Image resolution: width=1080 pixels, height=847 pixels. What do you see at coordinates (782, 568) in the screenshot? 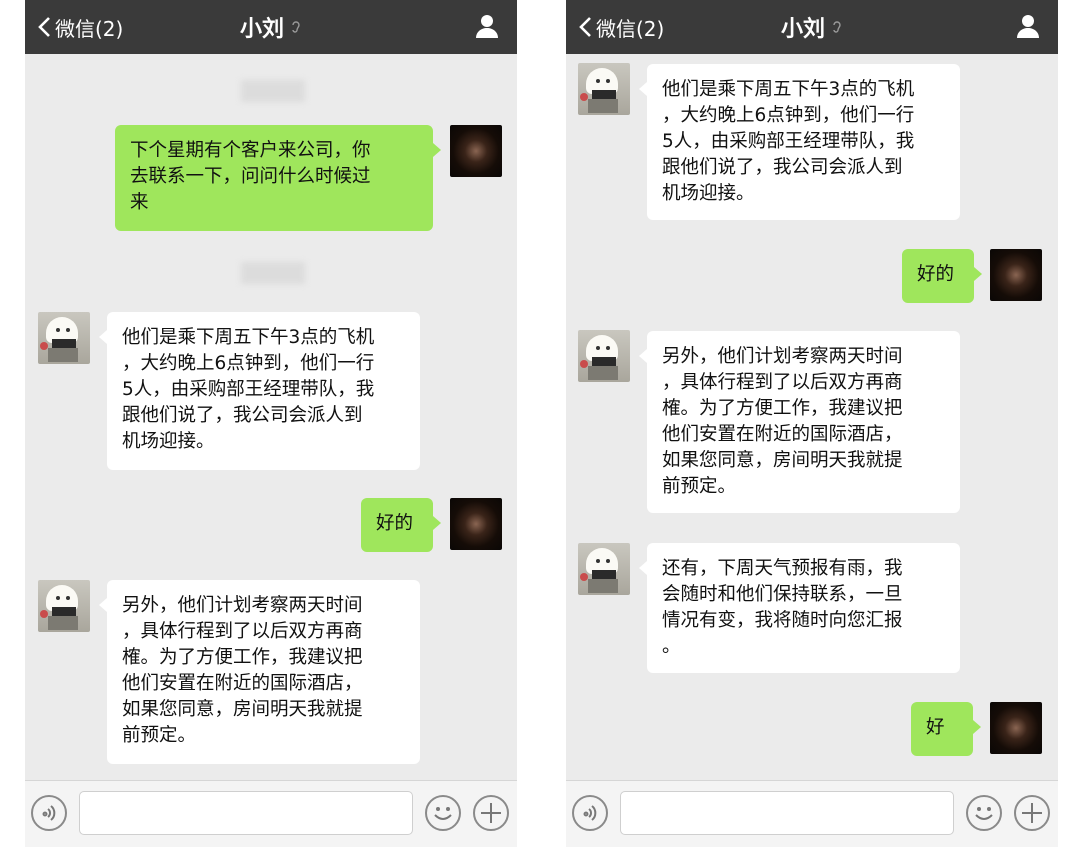
I see `message-line: 还有，下周天气预报有雨，我` at bounding box center [782, 568].